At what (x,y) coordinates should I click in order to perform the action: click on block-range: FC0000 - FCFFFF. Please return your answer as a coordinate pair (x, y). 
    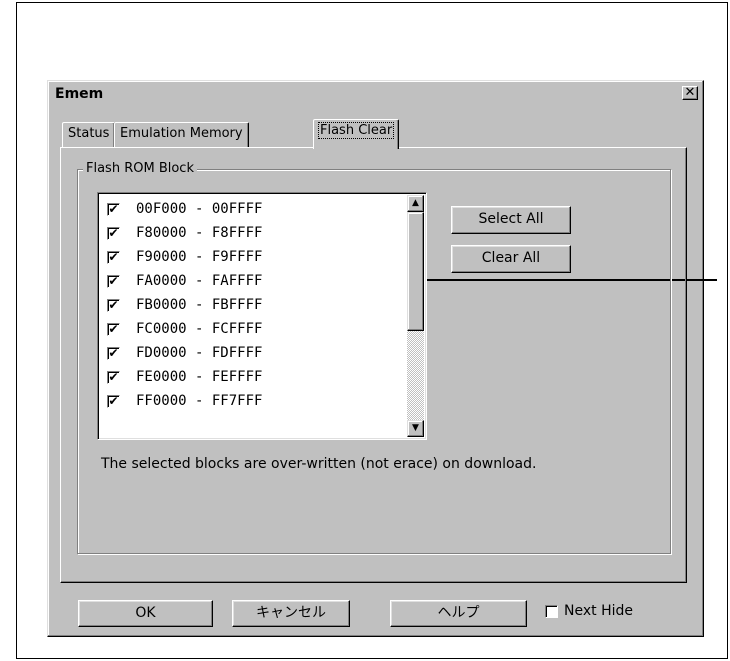
    Looking at the image, I should click on (199, 329).